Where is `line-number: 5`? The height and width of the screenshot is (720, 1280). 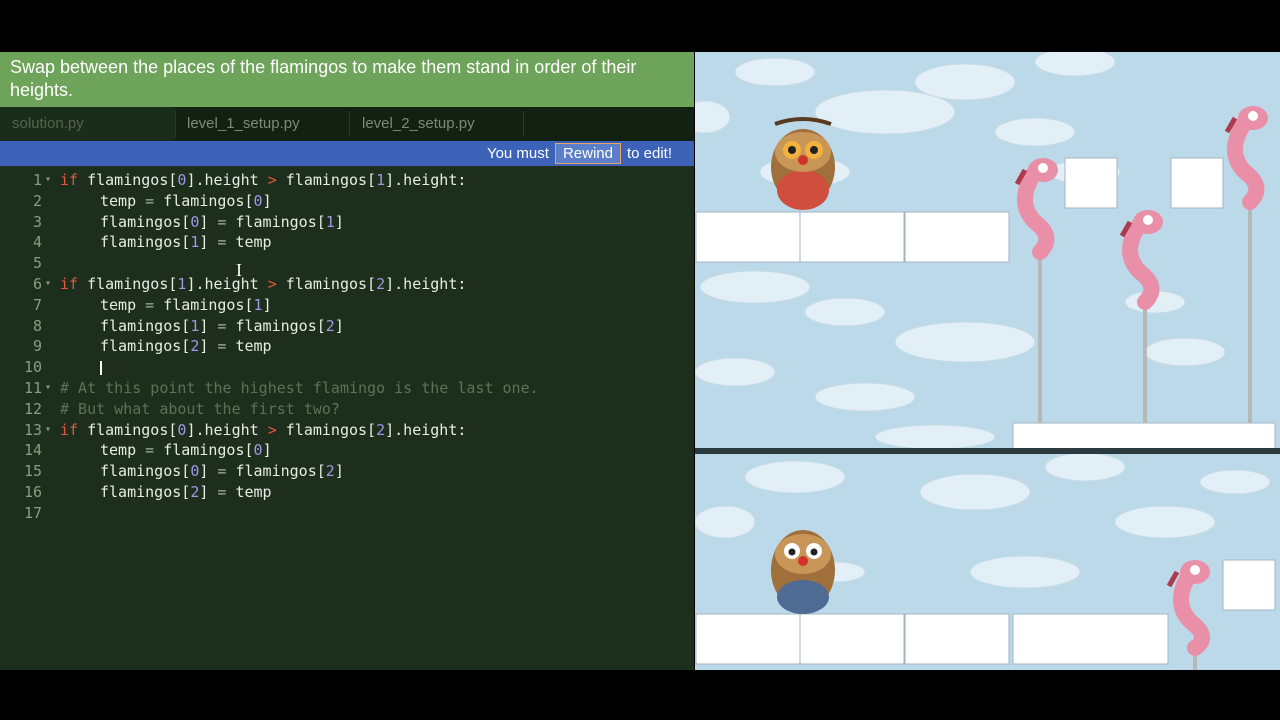
line-number: 5 is located at coordinates (37, 263).